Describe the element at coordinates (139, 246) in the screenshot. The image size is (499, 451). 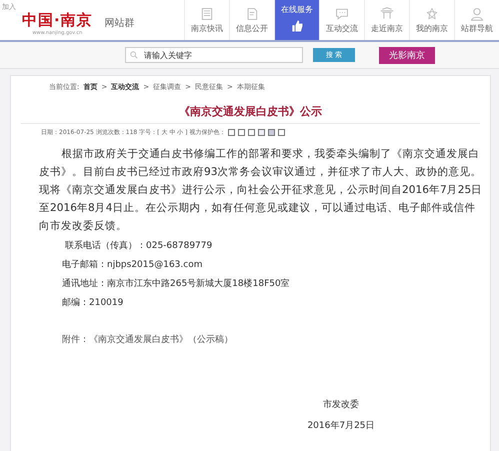
I see `contact-line: 联系电话（传真）：025-68789779` at that location.